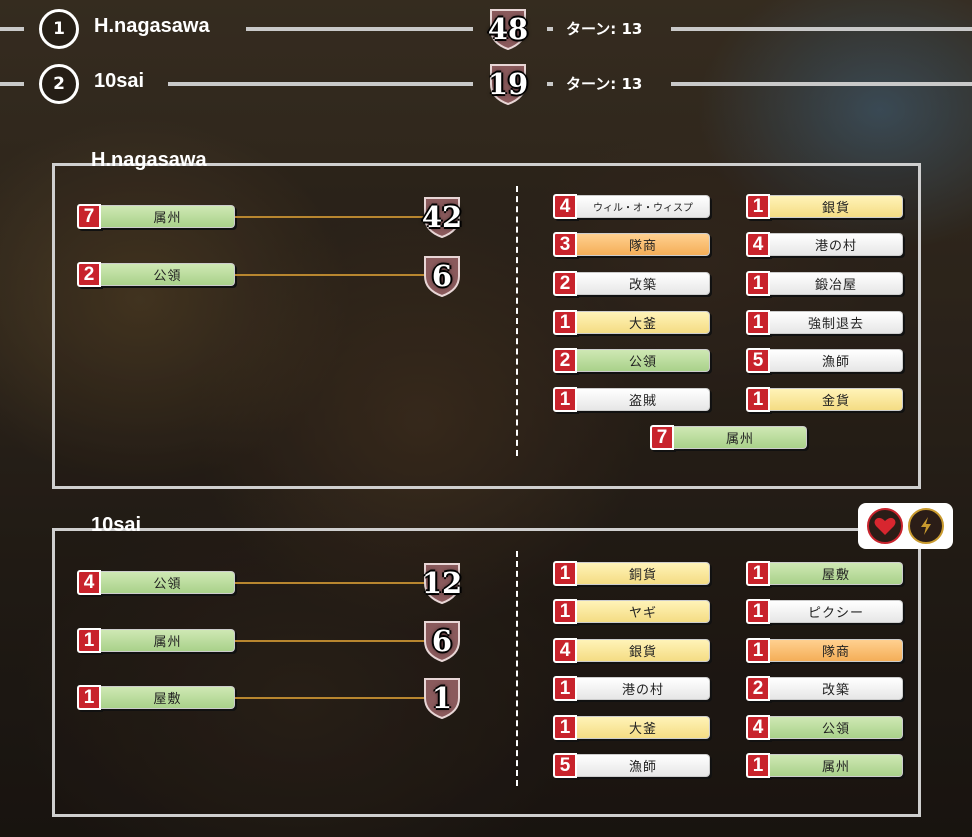 Image resolution: width=972 pixels, height=837 pixels. Describe the element at coordinates (643, 765) in the screenshot. I see `card-name: 漁師` at that location.